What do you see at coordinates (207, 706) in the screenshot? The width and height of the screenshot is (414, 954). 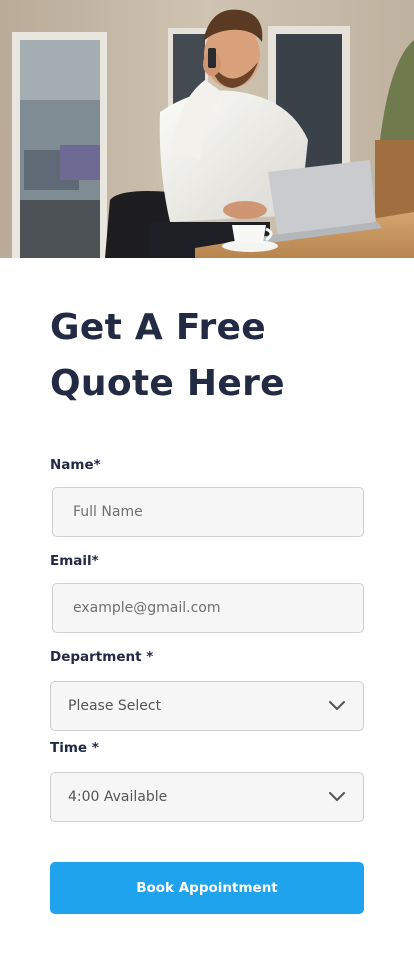 I see `department-select: Please Select` at bounding box center [207, 706].